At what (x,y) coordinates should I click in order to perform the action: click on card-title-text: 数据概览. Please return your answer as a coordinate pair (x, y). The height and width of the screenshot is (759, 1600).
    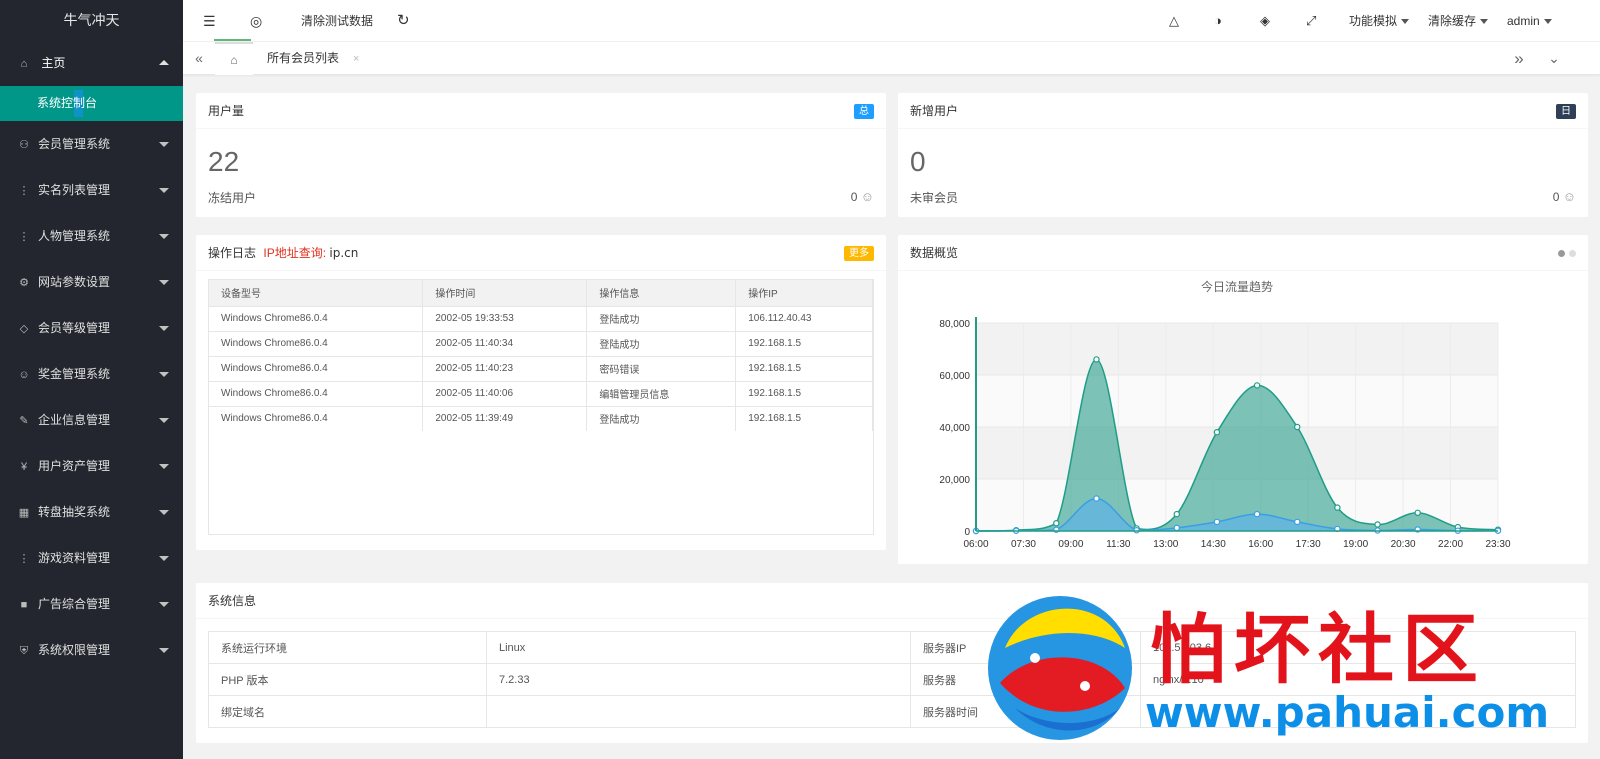
    Looking at the image, I should click on (934, 253).